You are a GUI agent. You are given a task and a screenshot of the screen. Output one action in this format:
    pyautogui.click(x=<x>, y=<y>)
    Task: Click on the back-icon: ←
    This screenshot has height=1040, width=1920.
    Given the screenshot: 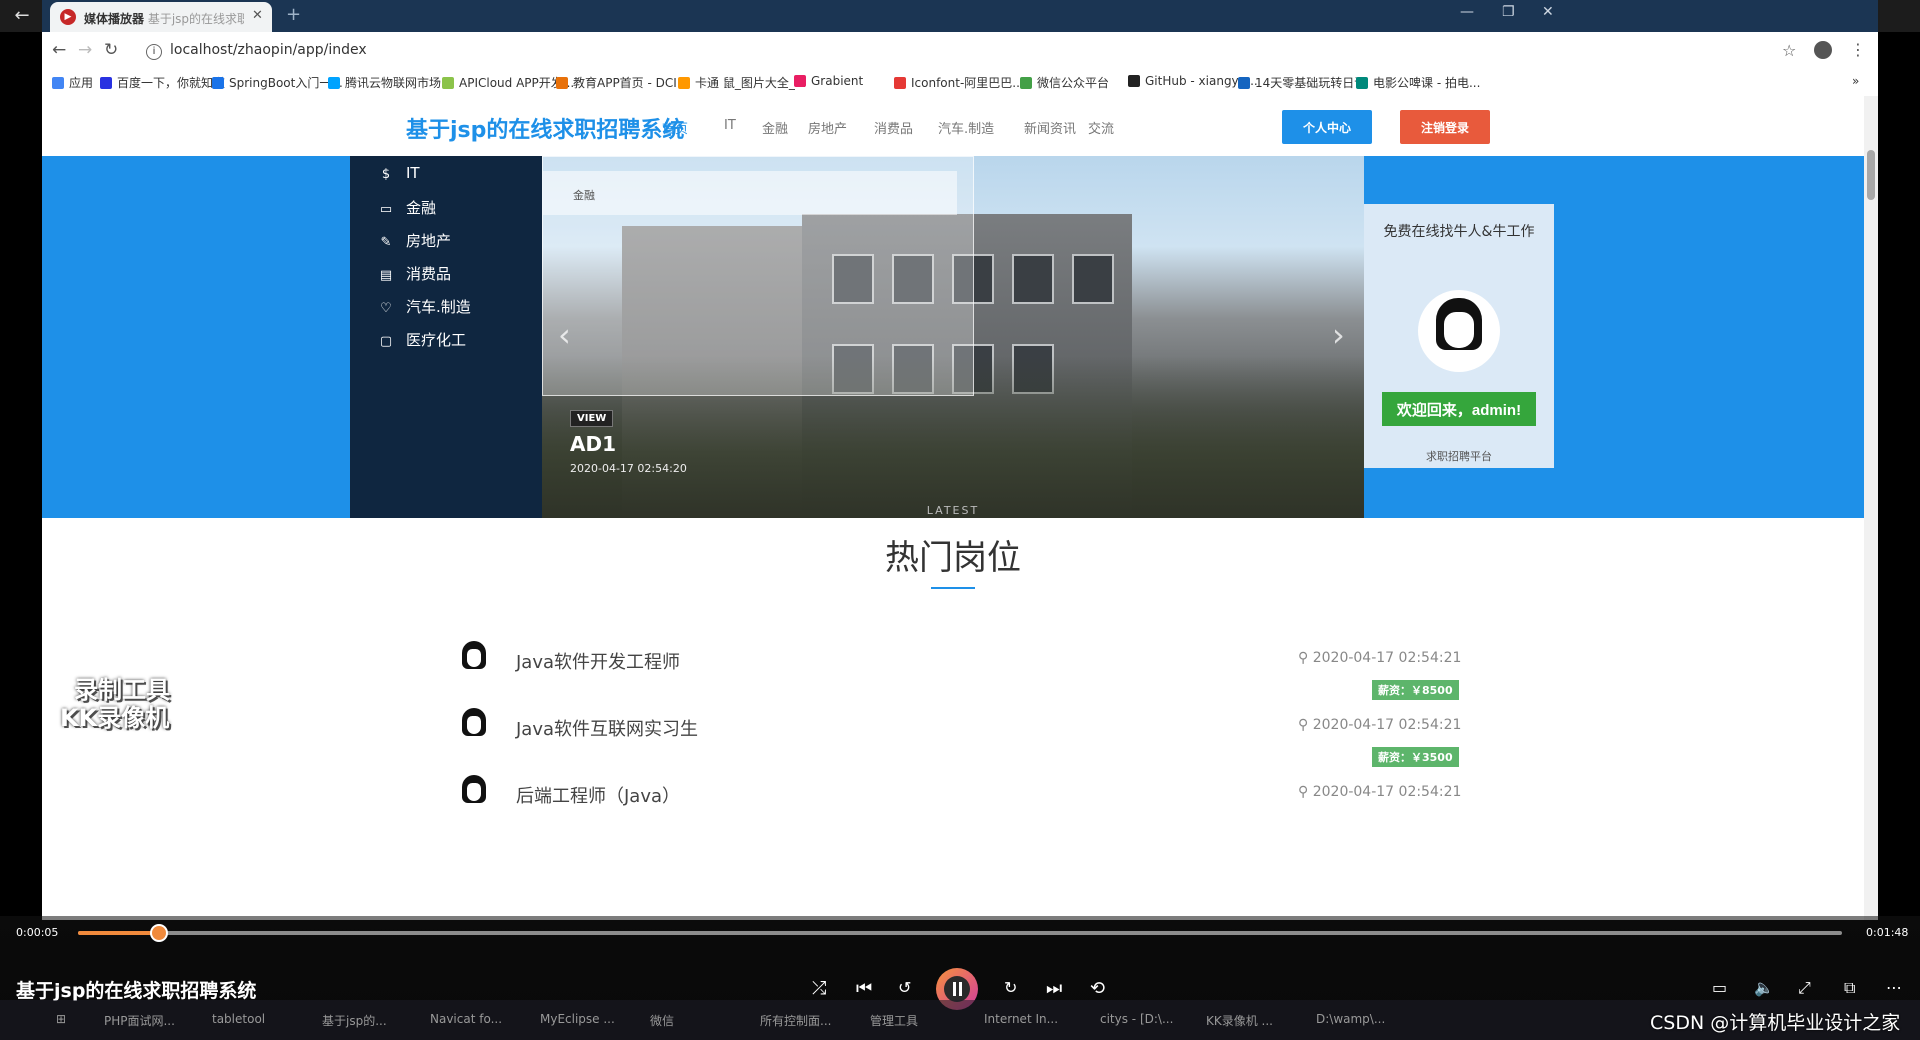 What is the action you would take?
    pyautogui.click(x=59, y=50)
    